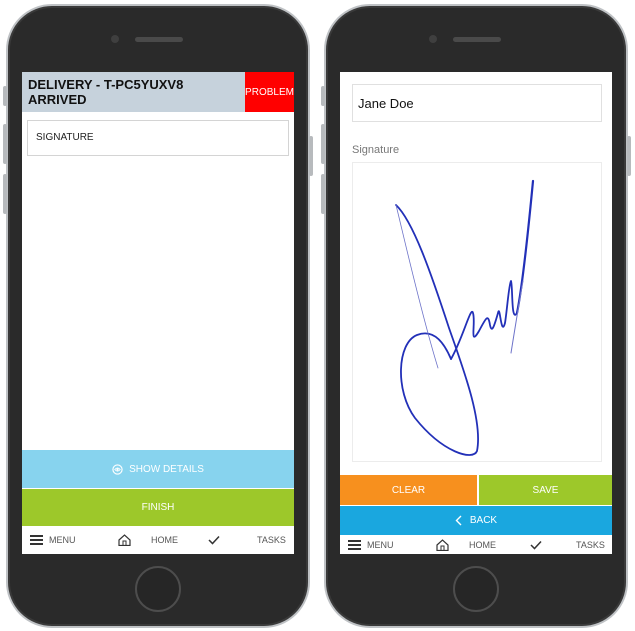 The width and height of the screenshot is (635, 631). I want to click on clear-button: CLEAR, so click(408, 490).